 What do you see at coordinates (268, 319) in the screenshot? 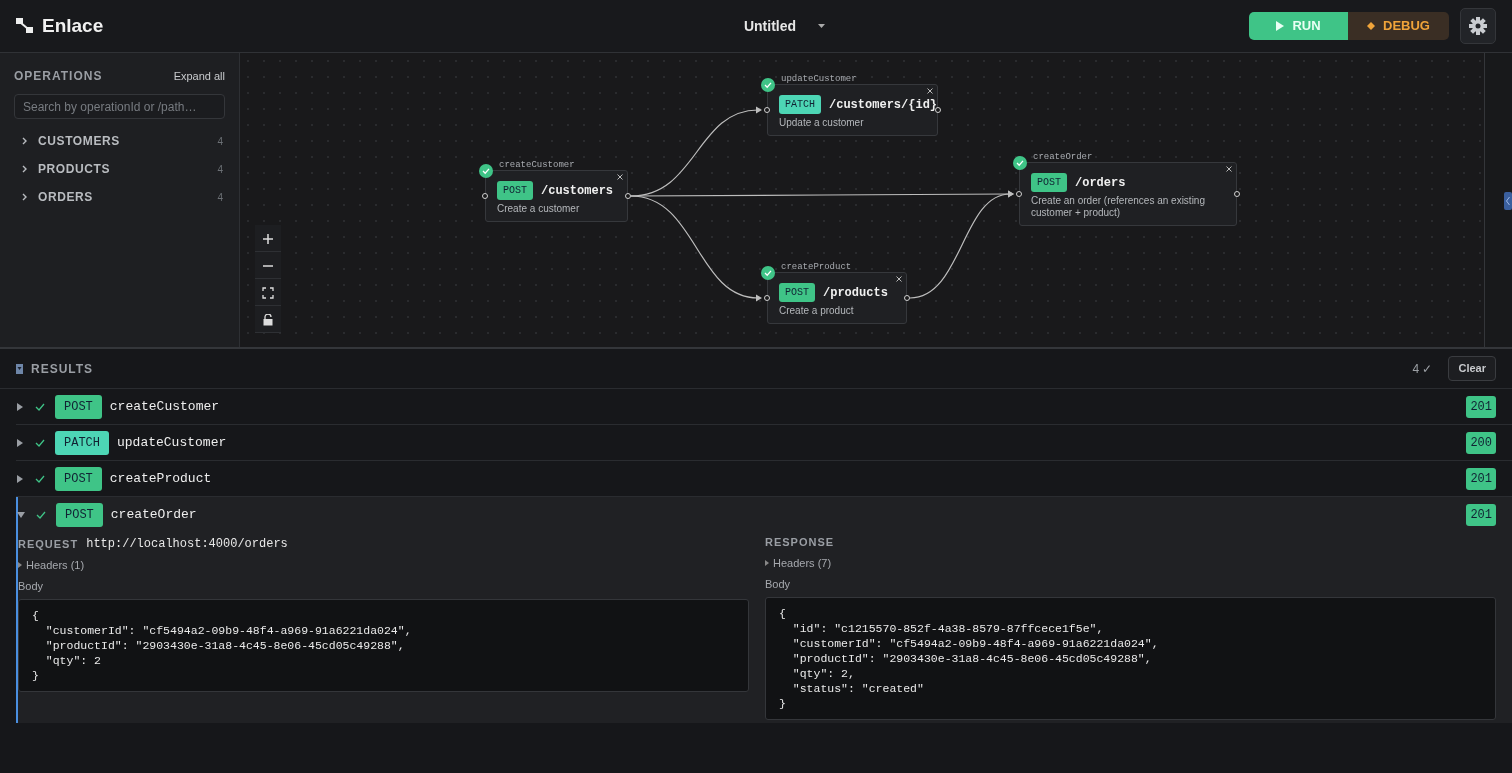
I see `lock-icon` at bounding box center [268, 319].